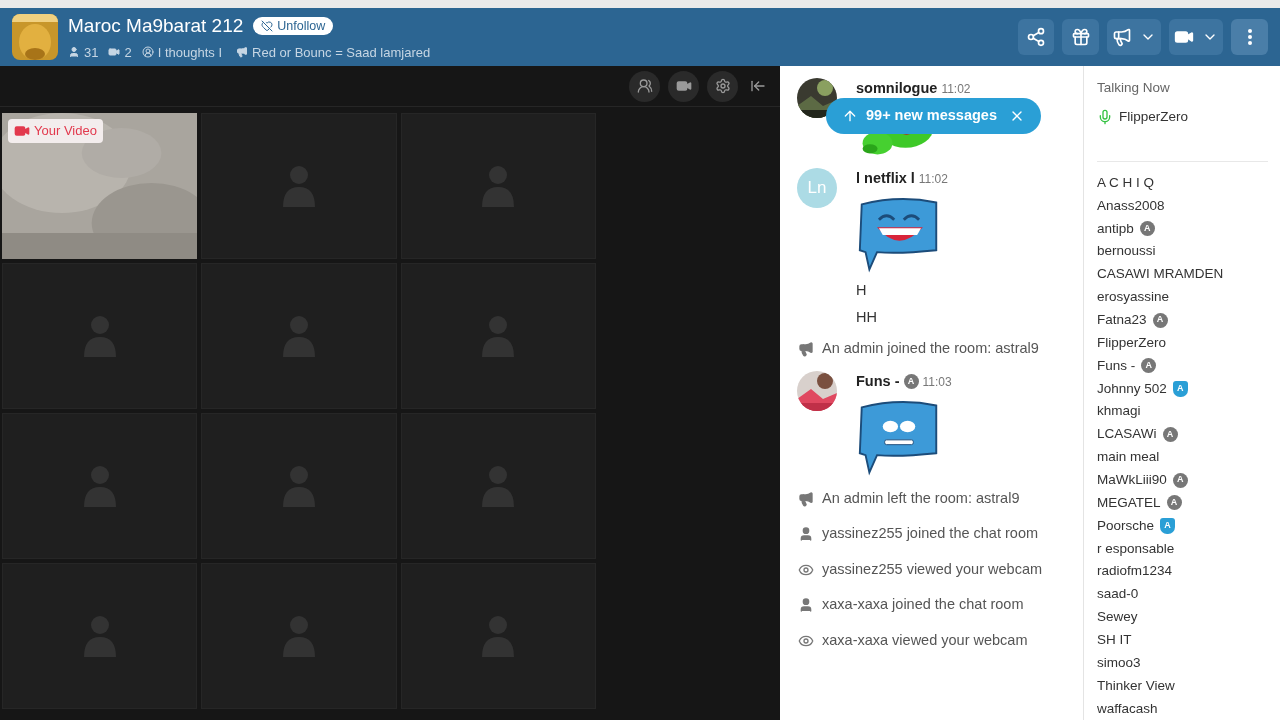 This screenshot has width=1280, height=720. Describe the element at coordinates (923, 605) in the screenshot. I see `event-text: xaxa-xaxa joined the chat room` at that location.